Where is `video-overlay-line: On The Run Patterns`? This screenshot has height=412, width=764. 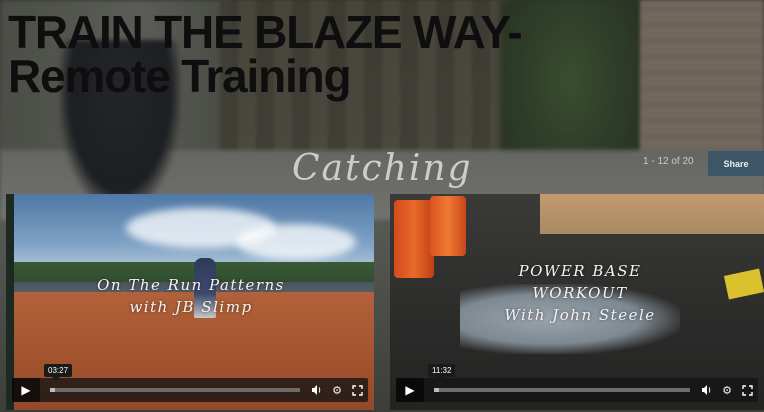 video-overlay-line: On The Run Patterns is located at coordinates (191, 285).